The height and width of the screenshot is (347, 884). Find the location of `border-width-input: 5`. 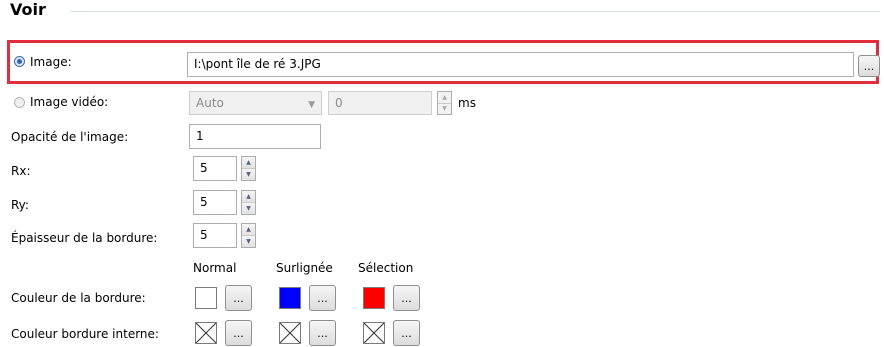

border-width-input: 5 is located at coordinates (215, 235).